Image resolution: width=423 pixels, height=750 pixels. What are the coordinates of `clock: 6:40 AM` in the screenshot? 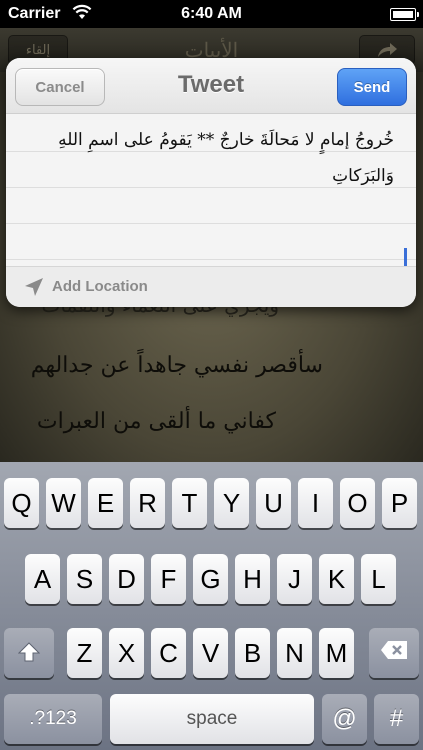 It's located at (211, 13).